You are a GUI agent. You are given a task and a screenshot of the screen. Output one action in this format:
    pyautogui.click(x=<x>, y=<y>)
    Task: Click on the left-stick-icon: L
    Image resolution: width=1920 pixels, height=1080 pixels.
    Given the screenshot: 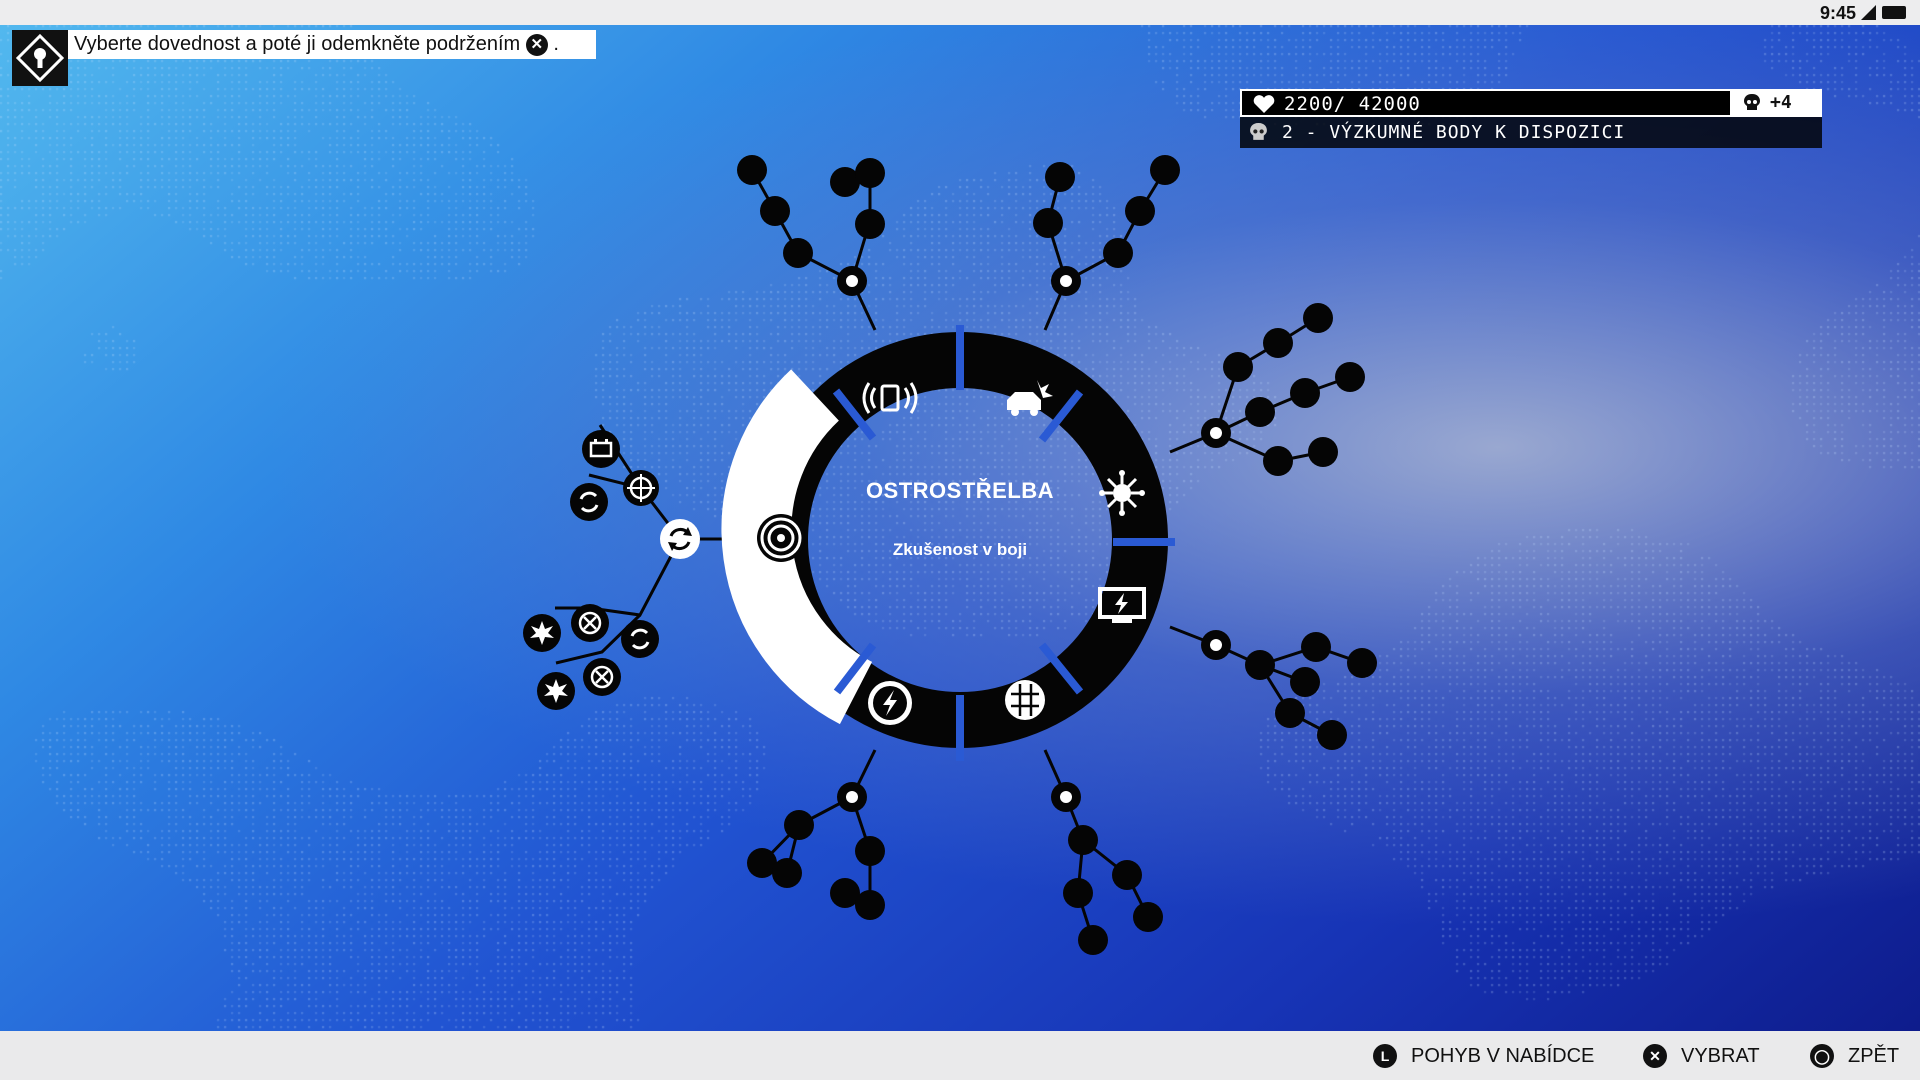 What is the action you would take?
    pyautogui.click(x=1385, y=1056)
    